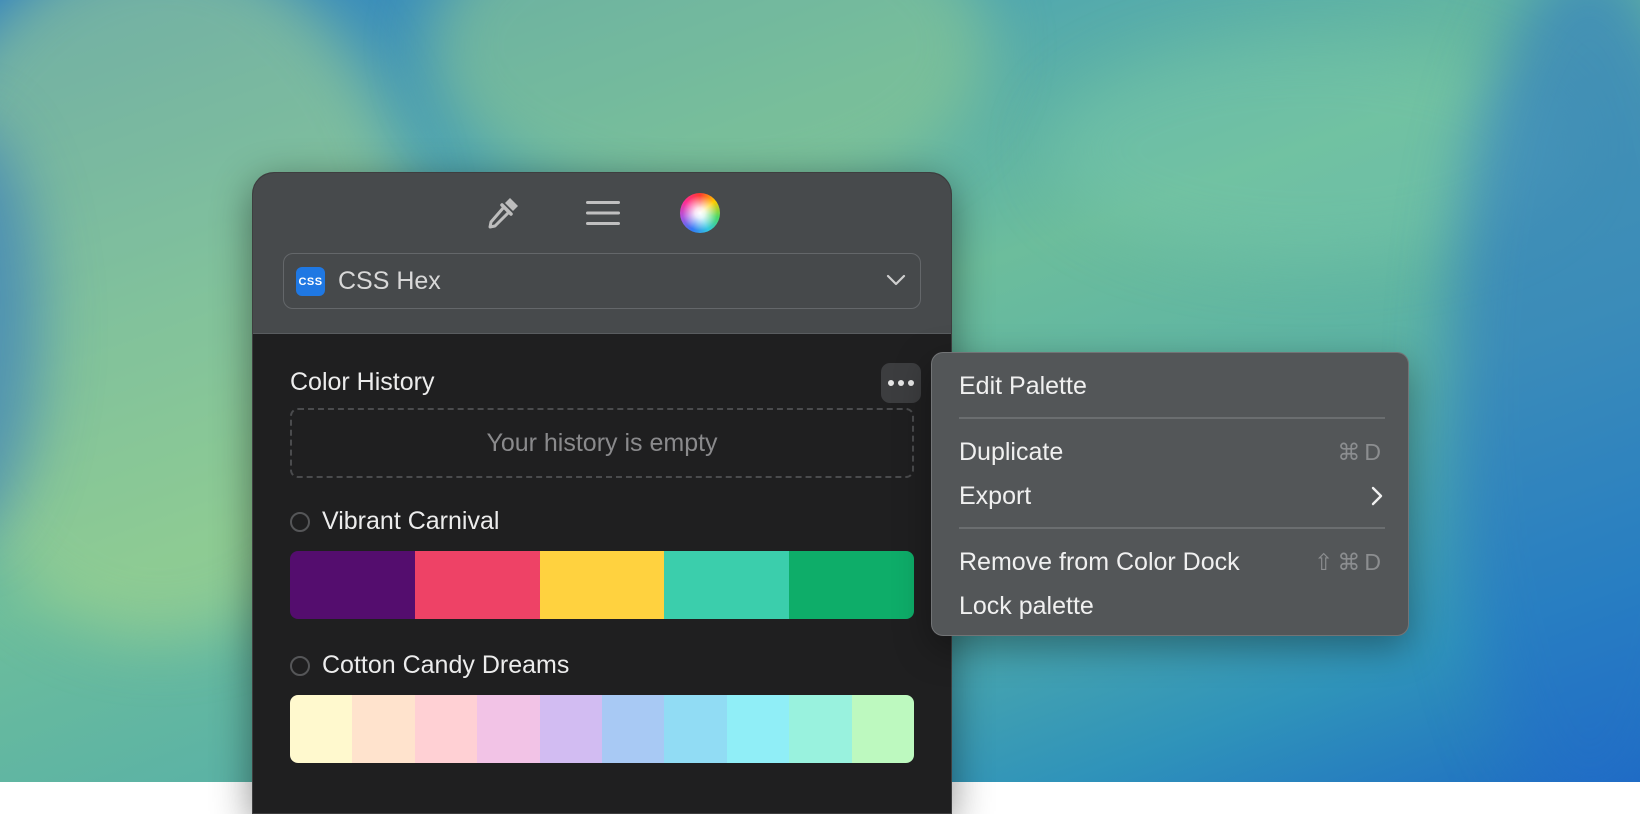  What do you see at coordinates (602, 281) in the screenshot?
I see `format-select: CSS CSS Hex` at bounding box center [602, 281].